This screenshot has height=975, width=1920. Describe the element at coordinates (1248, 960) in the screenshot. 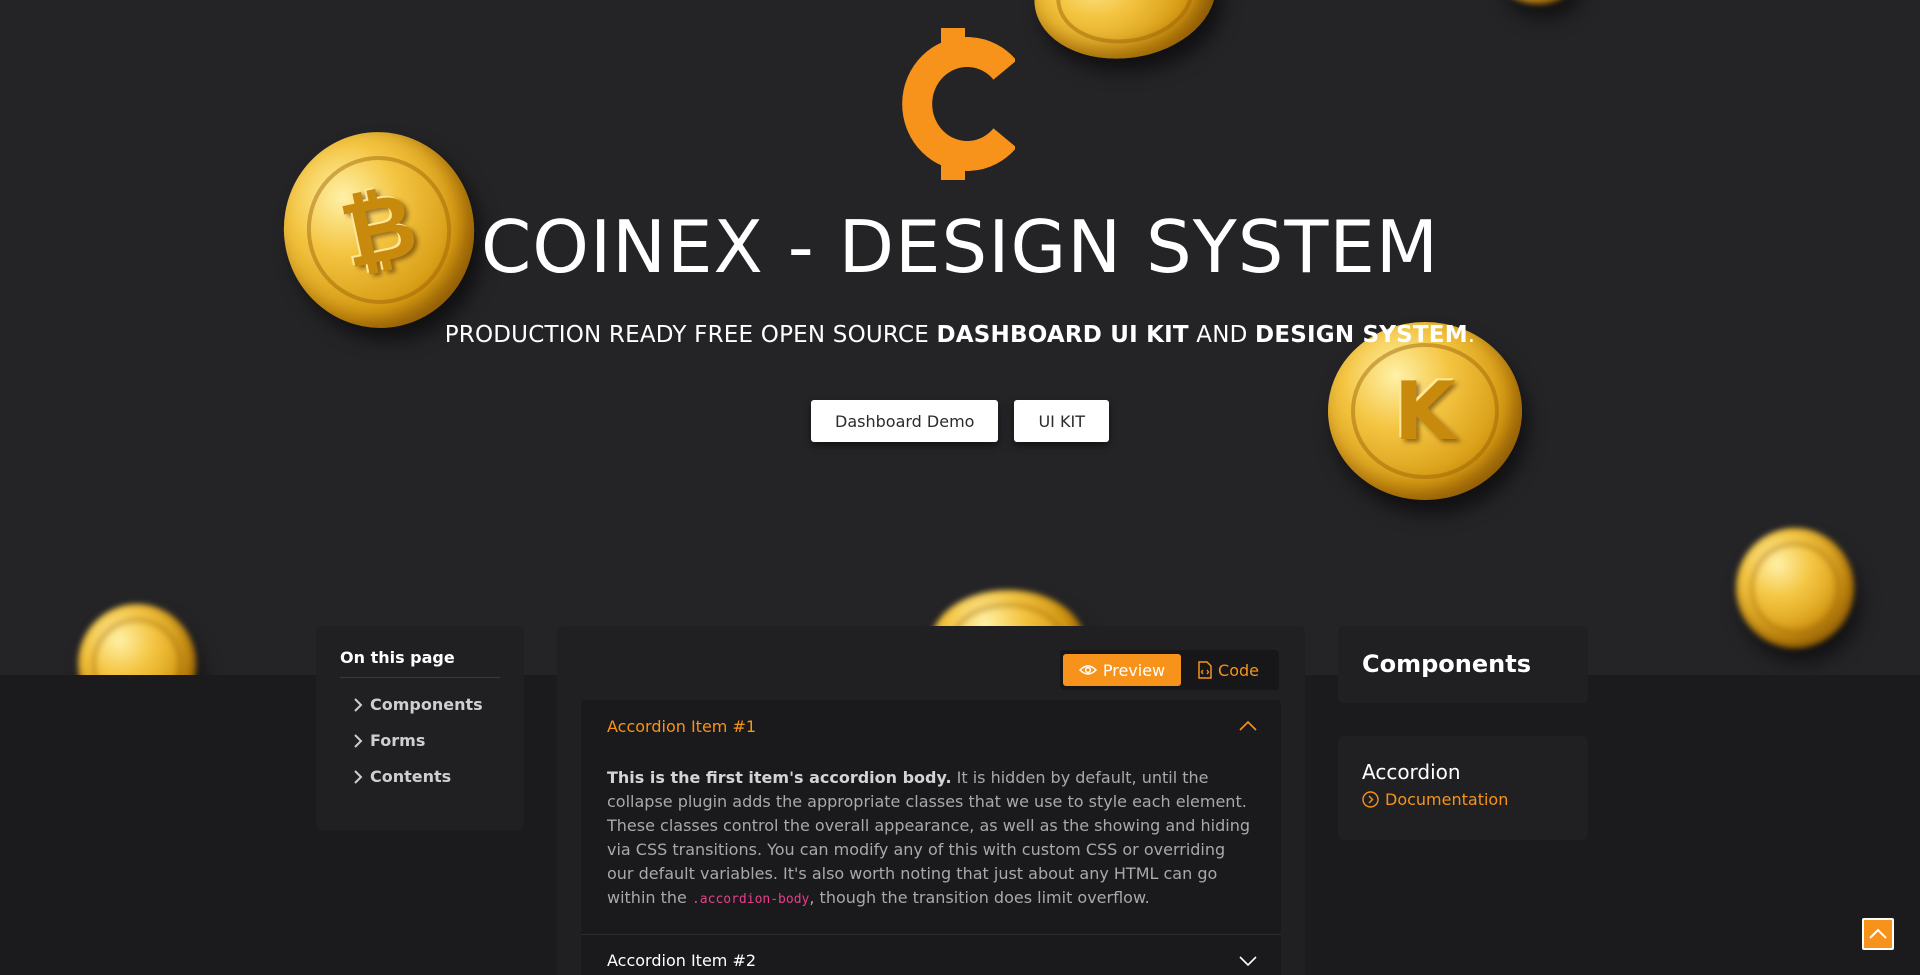

I see `chevron-down-icon` at that location.